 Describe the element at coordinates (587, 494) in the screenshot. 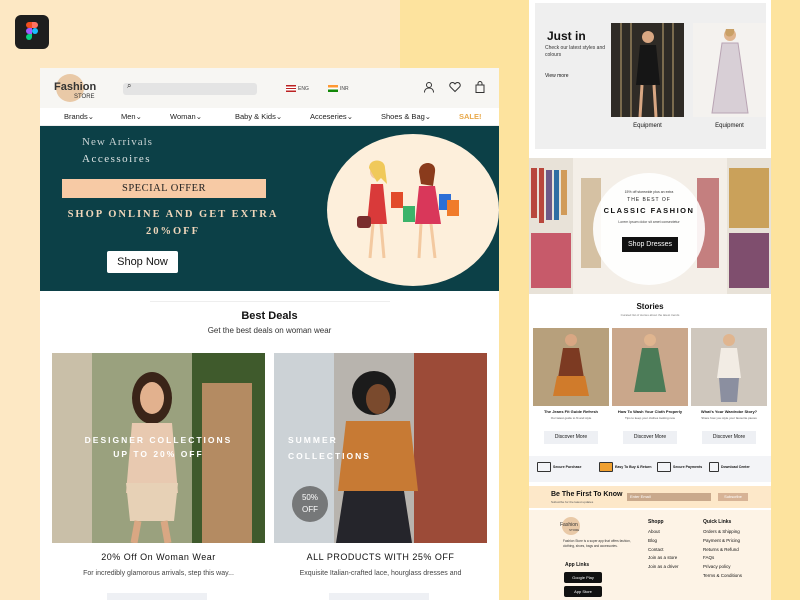

I see `newsletter-title: Be The First To Know` at that location.